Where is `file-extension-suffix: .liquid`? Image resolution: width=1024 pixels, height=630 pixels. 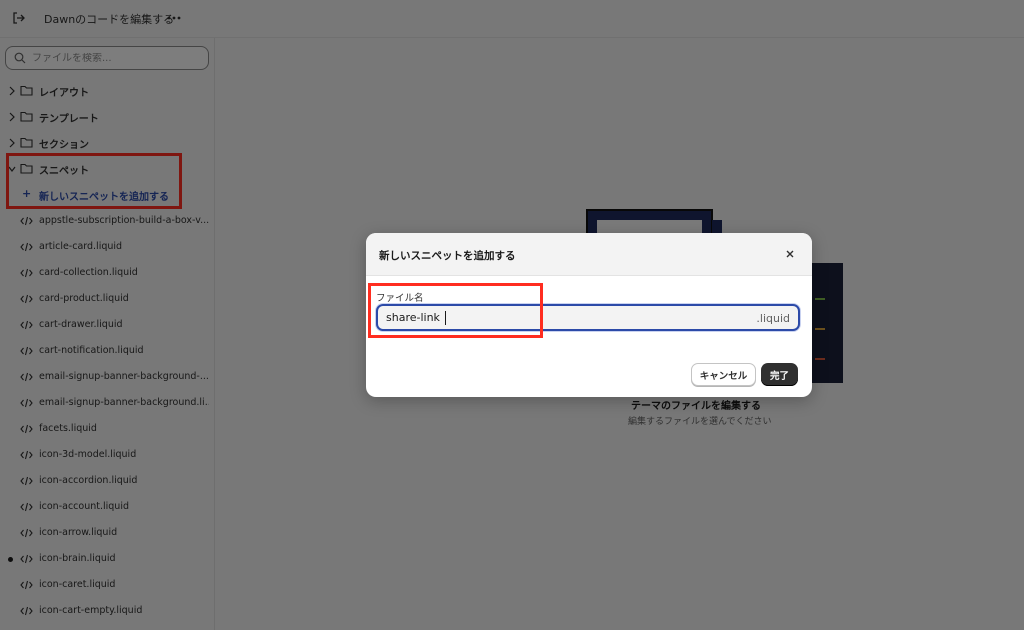
file-extension-suffix: .liquid is located at coordinates (773, 318).